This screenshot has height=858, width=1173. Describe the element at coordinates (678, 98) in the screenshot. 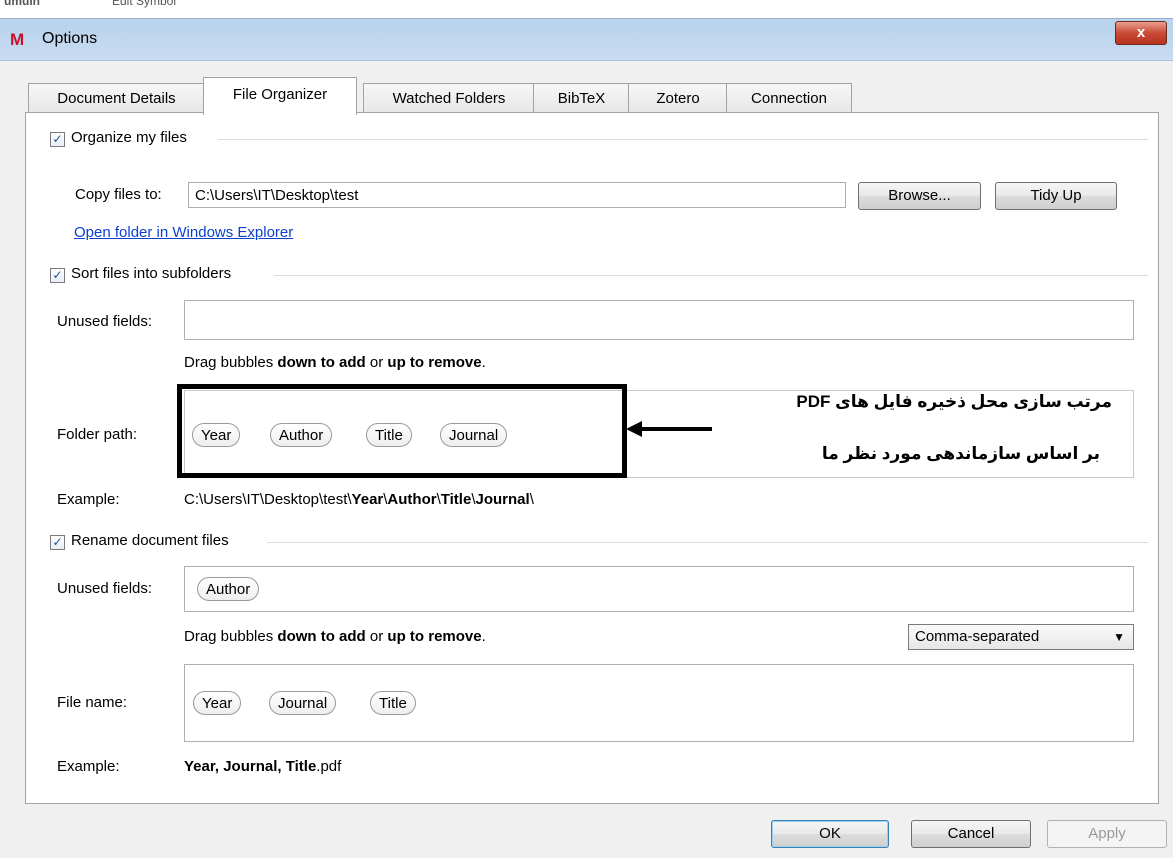

I see `tab-zotero: Zotero` at that location.